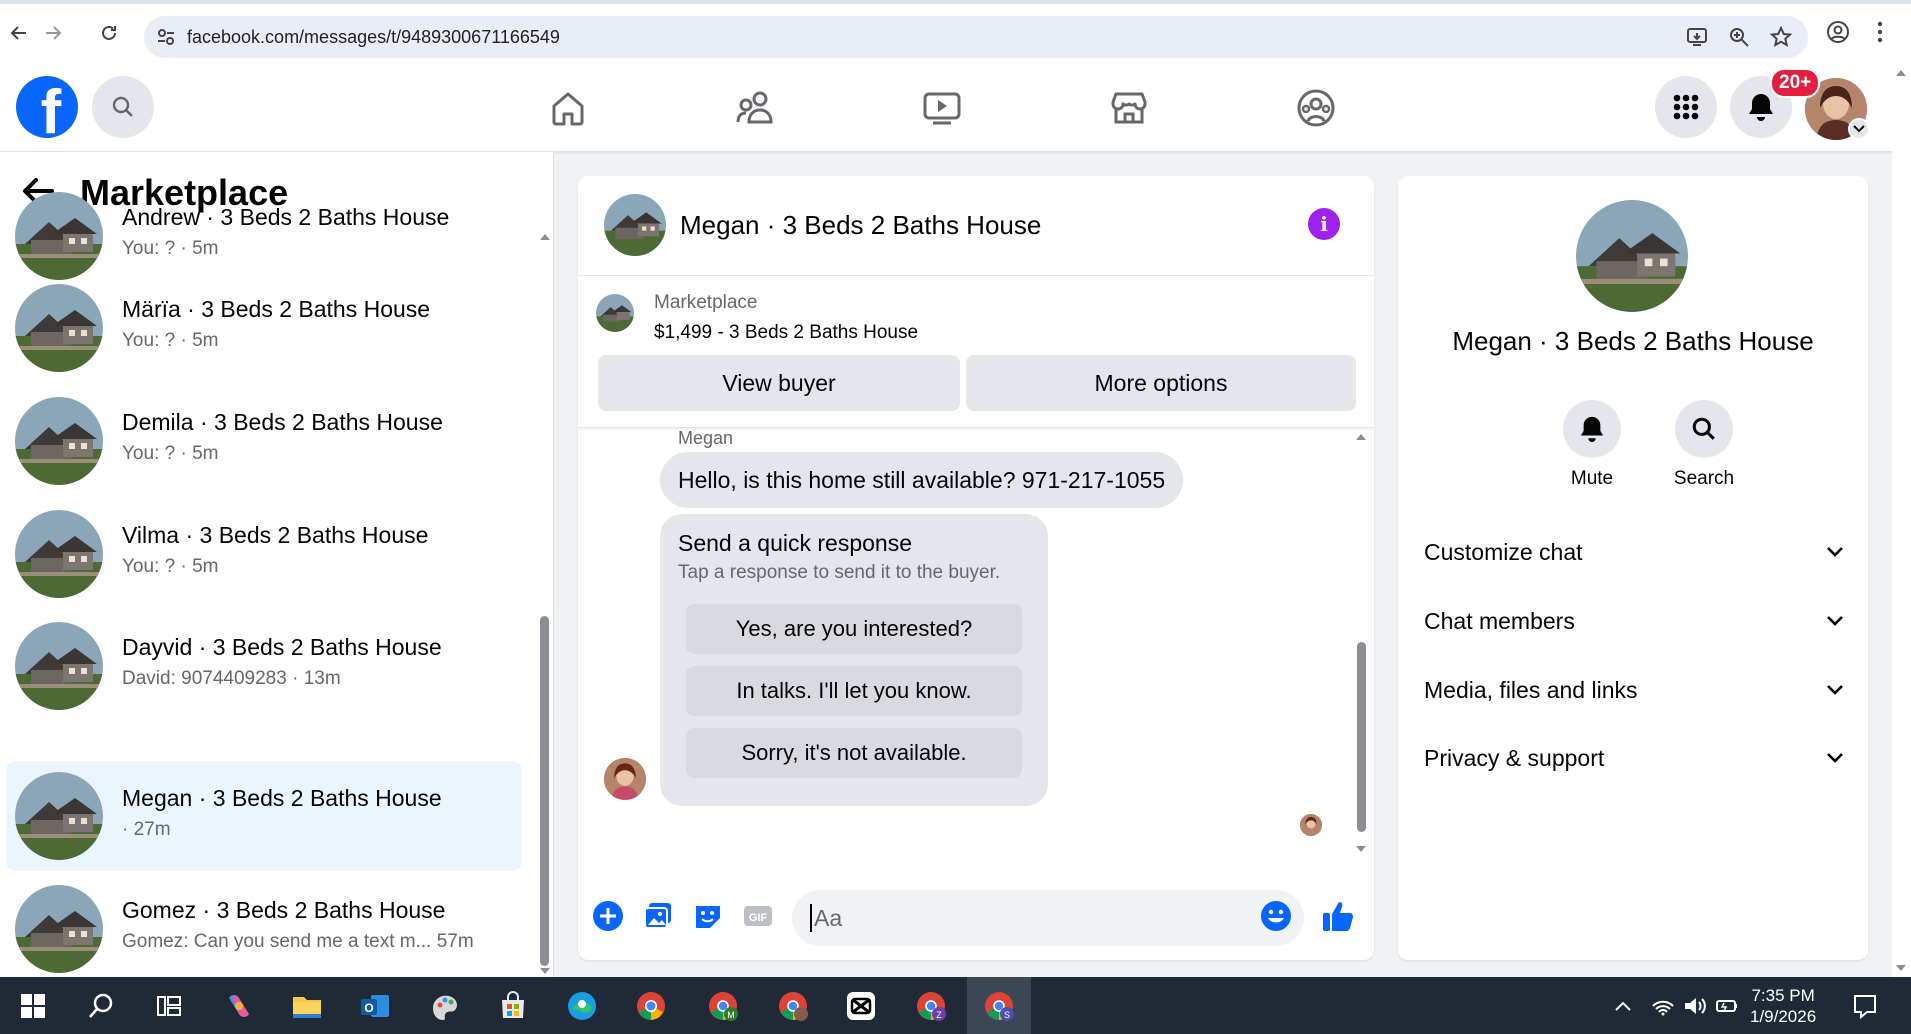  What do you see at coordinates (239, 1006) in the screenshot?
I see `copilot-icon` at bounding box center [239, 1006].